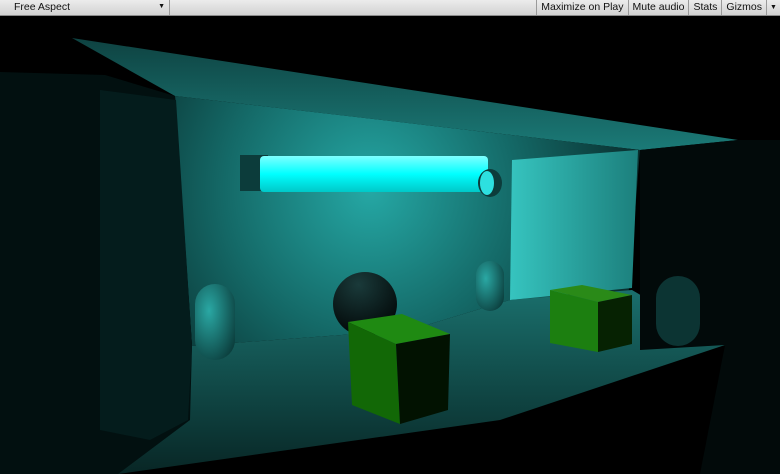  I want to click on light-tube, so click(374, 174).